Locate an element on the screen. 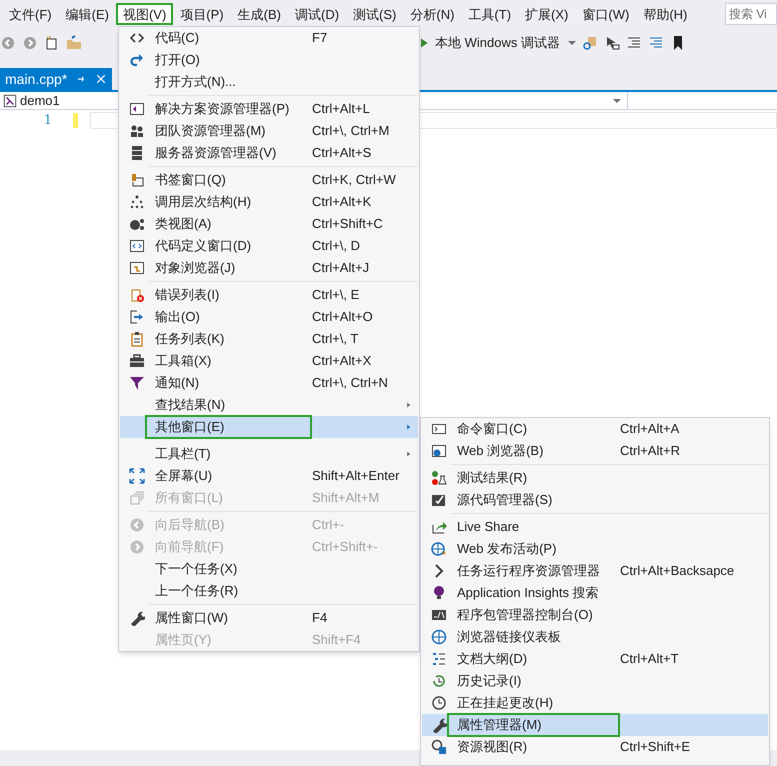  line-number: 1 is located at coordinates (48, 120).